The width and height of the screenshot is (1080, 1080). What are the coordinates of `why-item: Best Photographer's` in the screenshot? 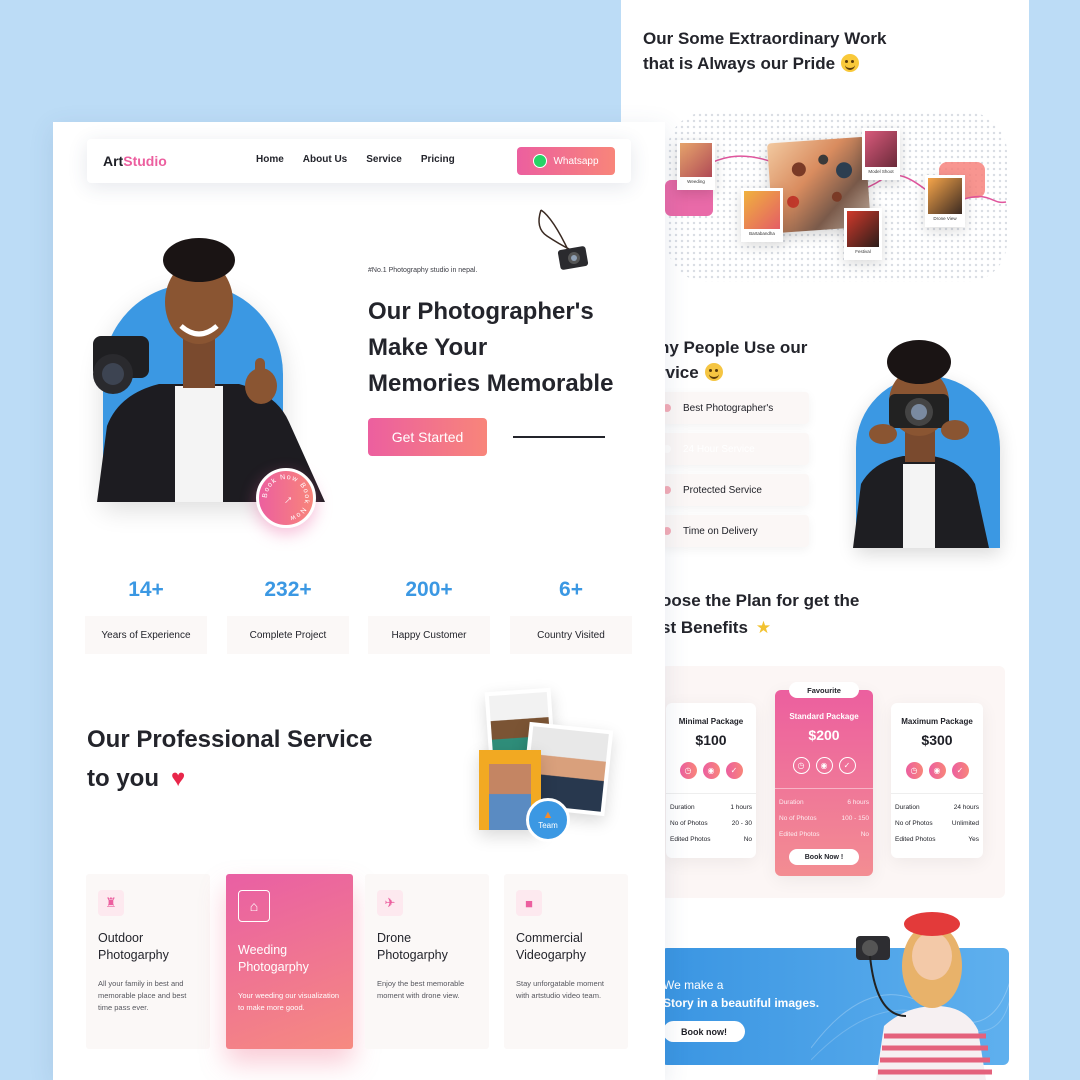 It's located at (735, 408).